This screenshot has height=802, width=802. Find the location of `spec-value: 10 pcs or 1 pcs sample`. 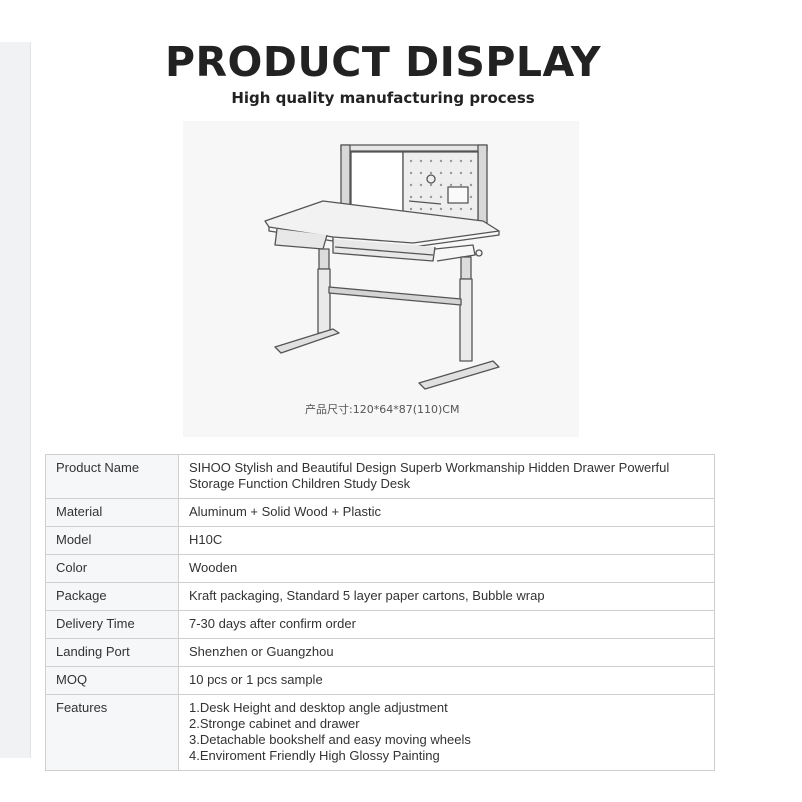

spec-value: 10 pcs or 1 pcs sample is located at coordinates (446, 680).